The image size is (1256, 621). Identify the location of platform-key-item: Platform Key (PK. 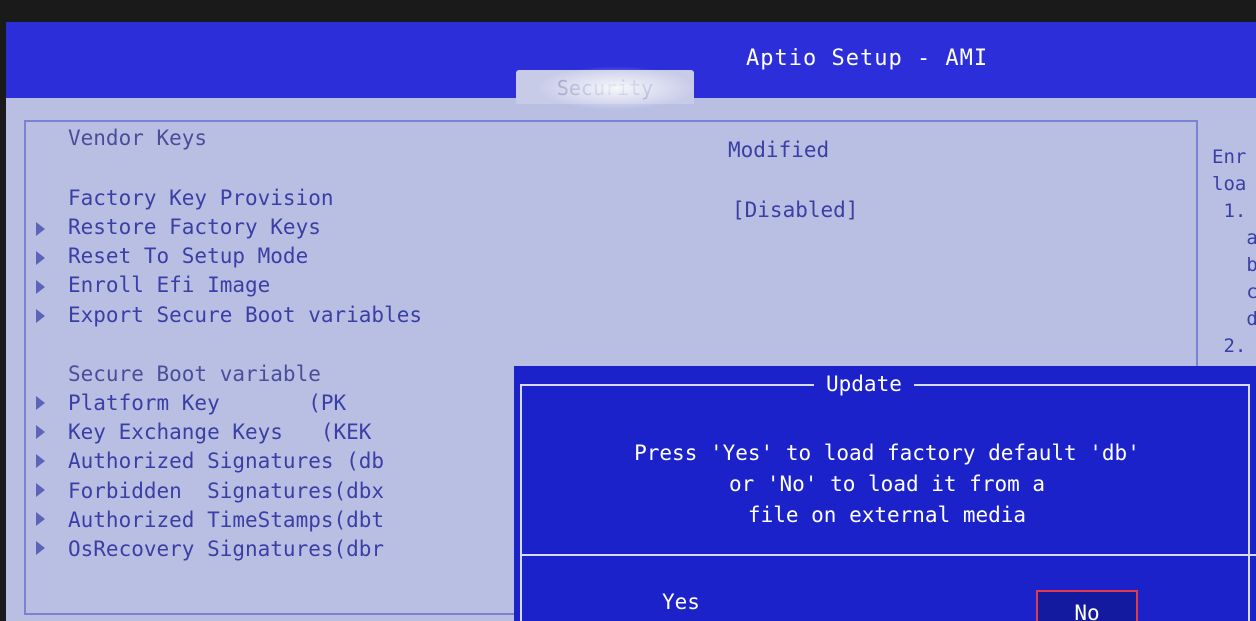
(207, 403).